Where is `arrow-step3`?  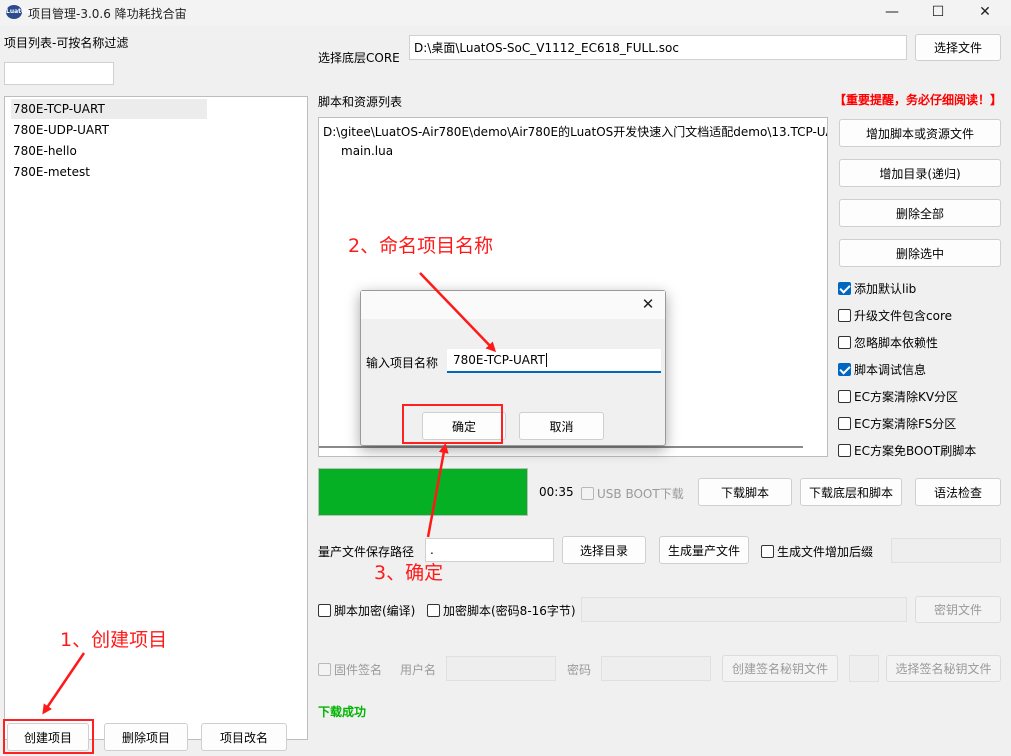 arrow-step3 is located at coordinates (437, 490).